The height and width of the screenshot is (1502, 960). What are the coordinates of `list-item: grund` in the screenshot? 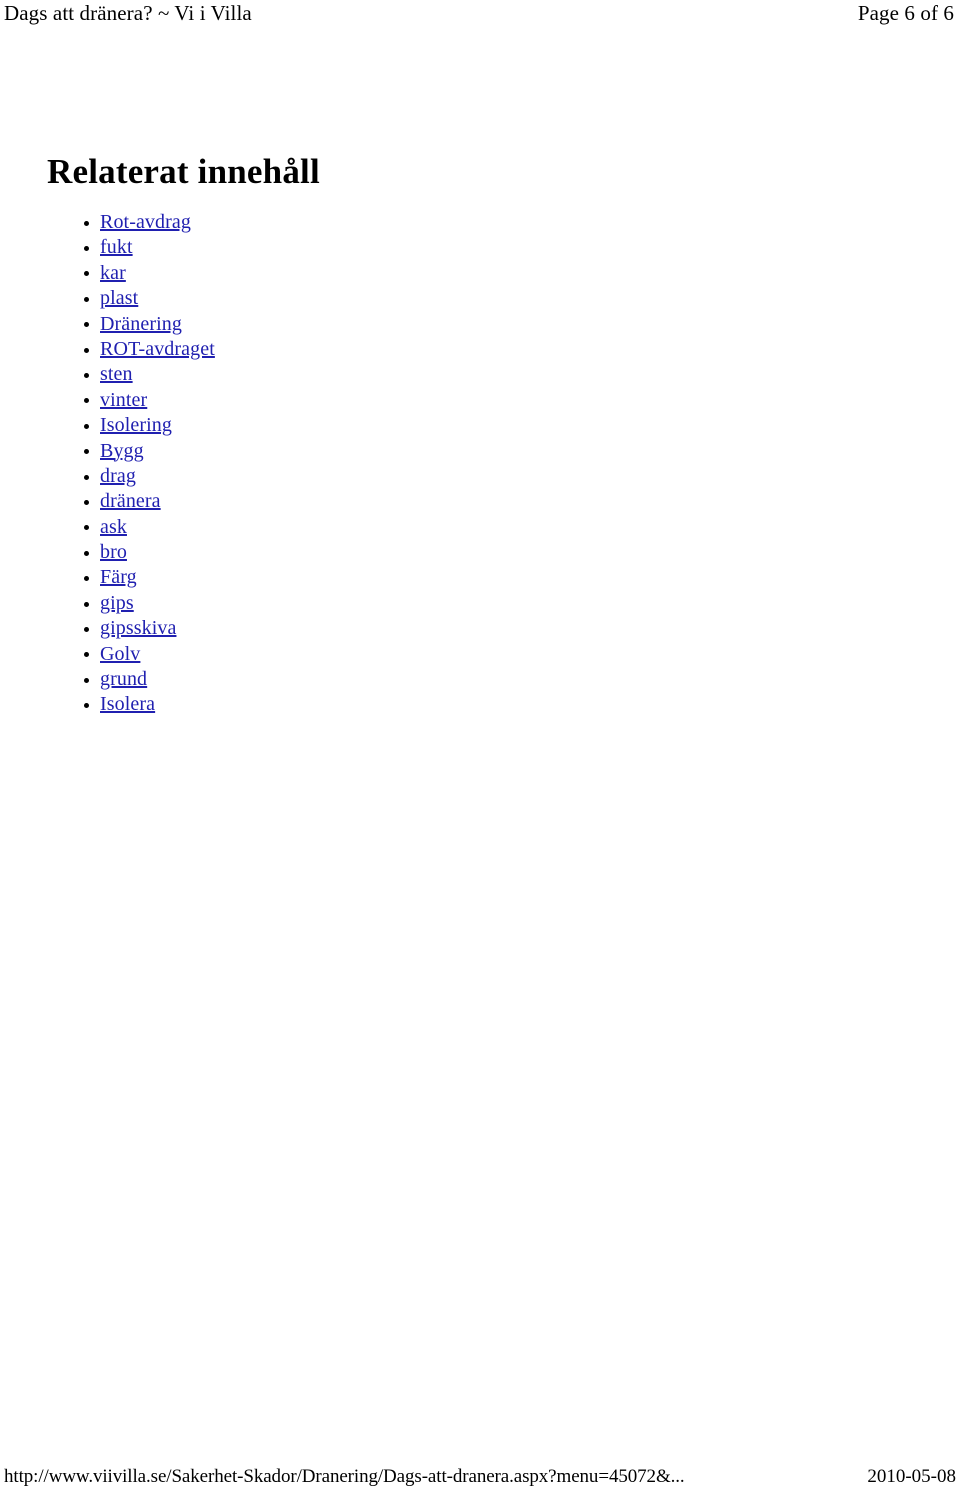 It's located at (146, 679).